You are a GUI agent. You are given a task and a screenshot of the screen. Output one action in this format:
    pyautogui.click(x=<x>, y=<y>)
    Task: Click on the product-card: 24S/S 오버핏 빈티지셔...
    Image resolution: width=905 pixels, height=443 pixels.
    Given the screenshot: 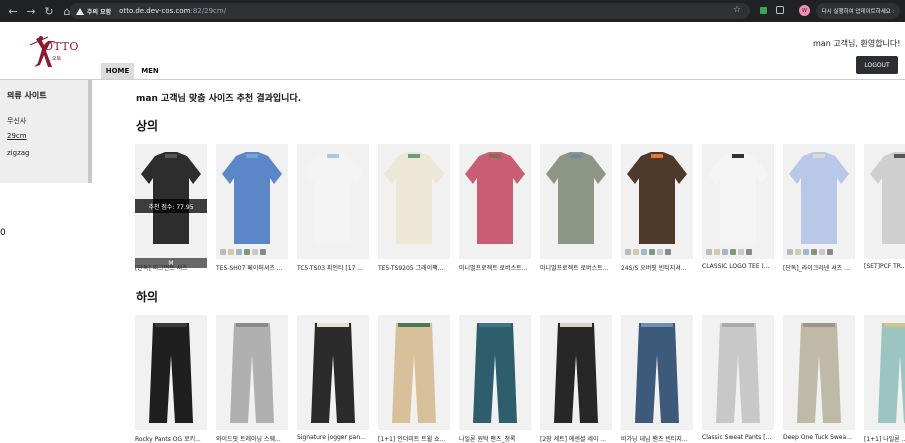 What is the action you would take?
    pyautogui.click(x=657, y=208)
    